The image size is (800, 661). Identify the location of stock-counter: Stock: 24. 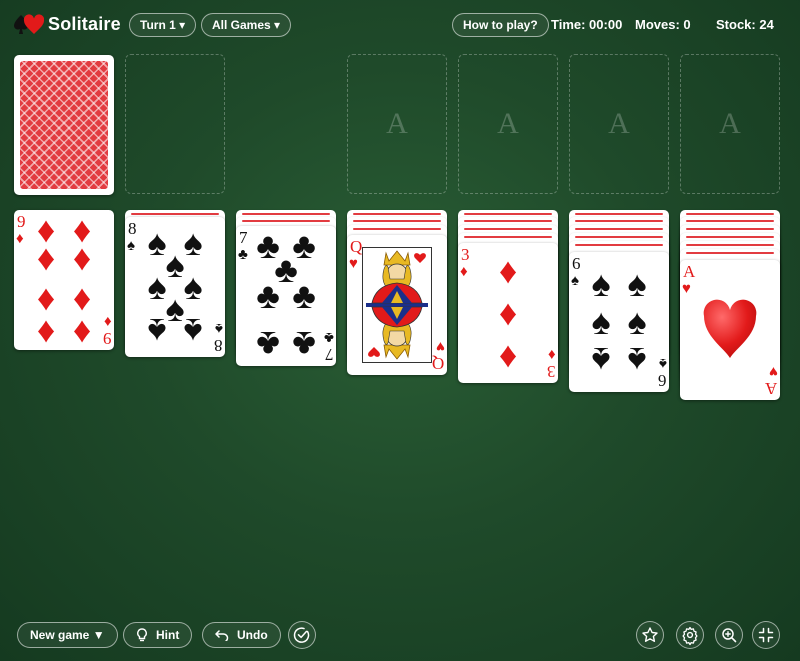
(745, 24).